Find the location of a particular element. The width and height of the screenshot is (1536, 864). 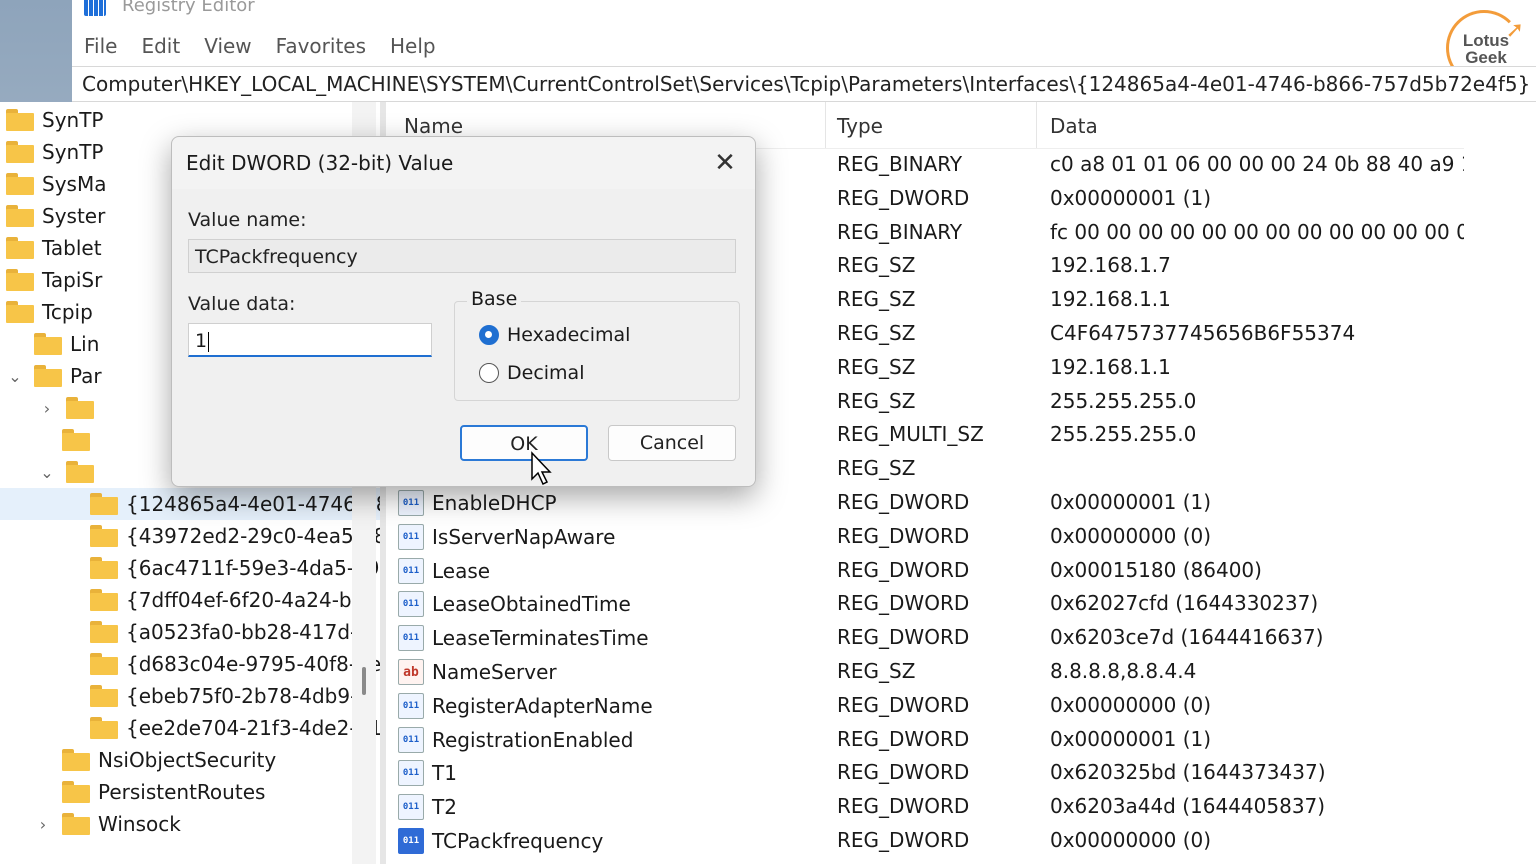

list-row: 011 T2 REG_DWORD 0x6203a44d (1644405837) is located at coordinates (926, 807).